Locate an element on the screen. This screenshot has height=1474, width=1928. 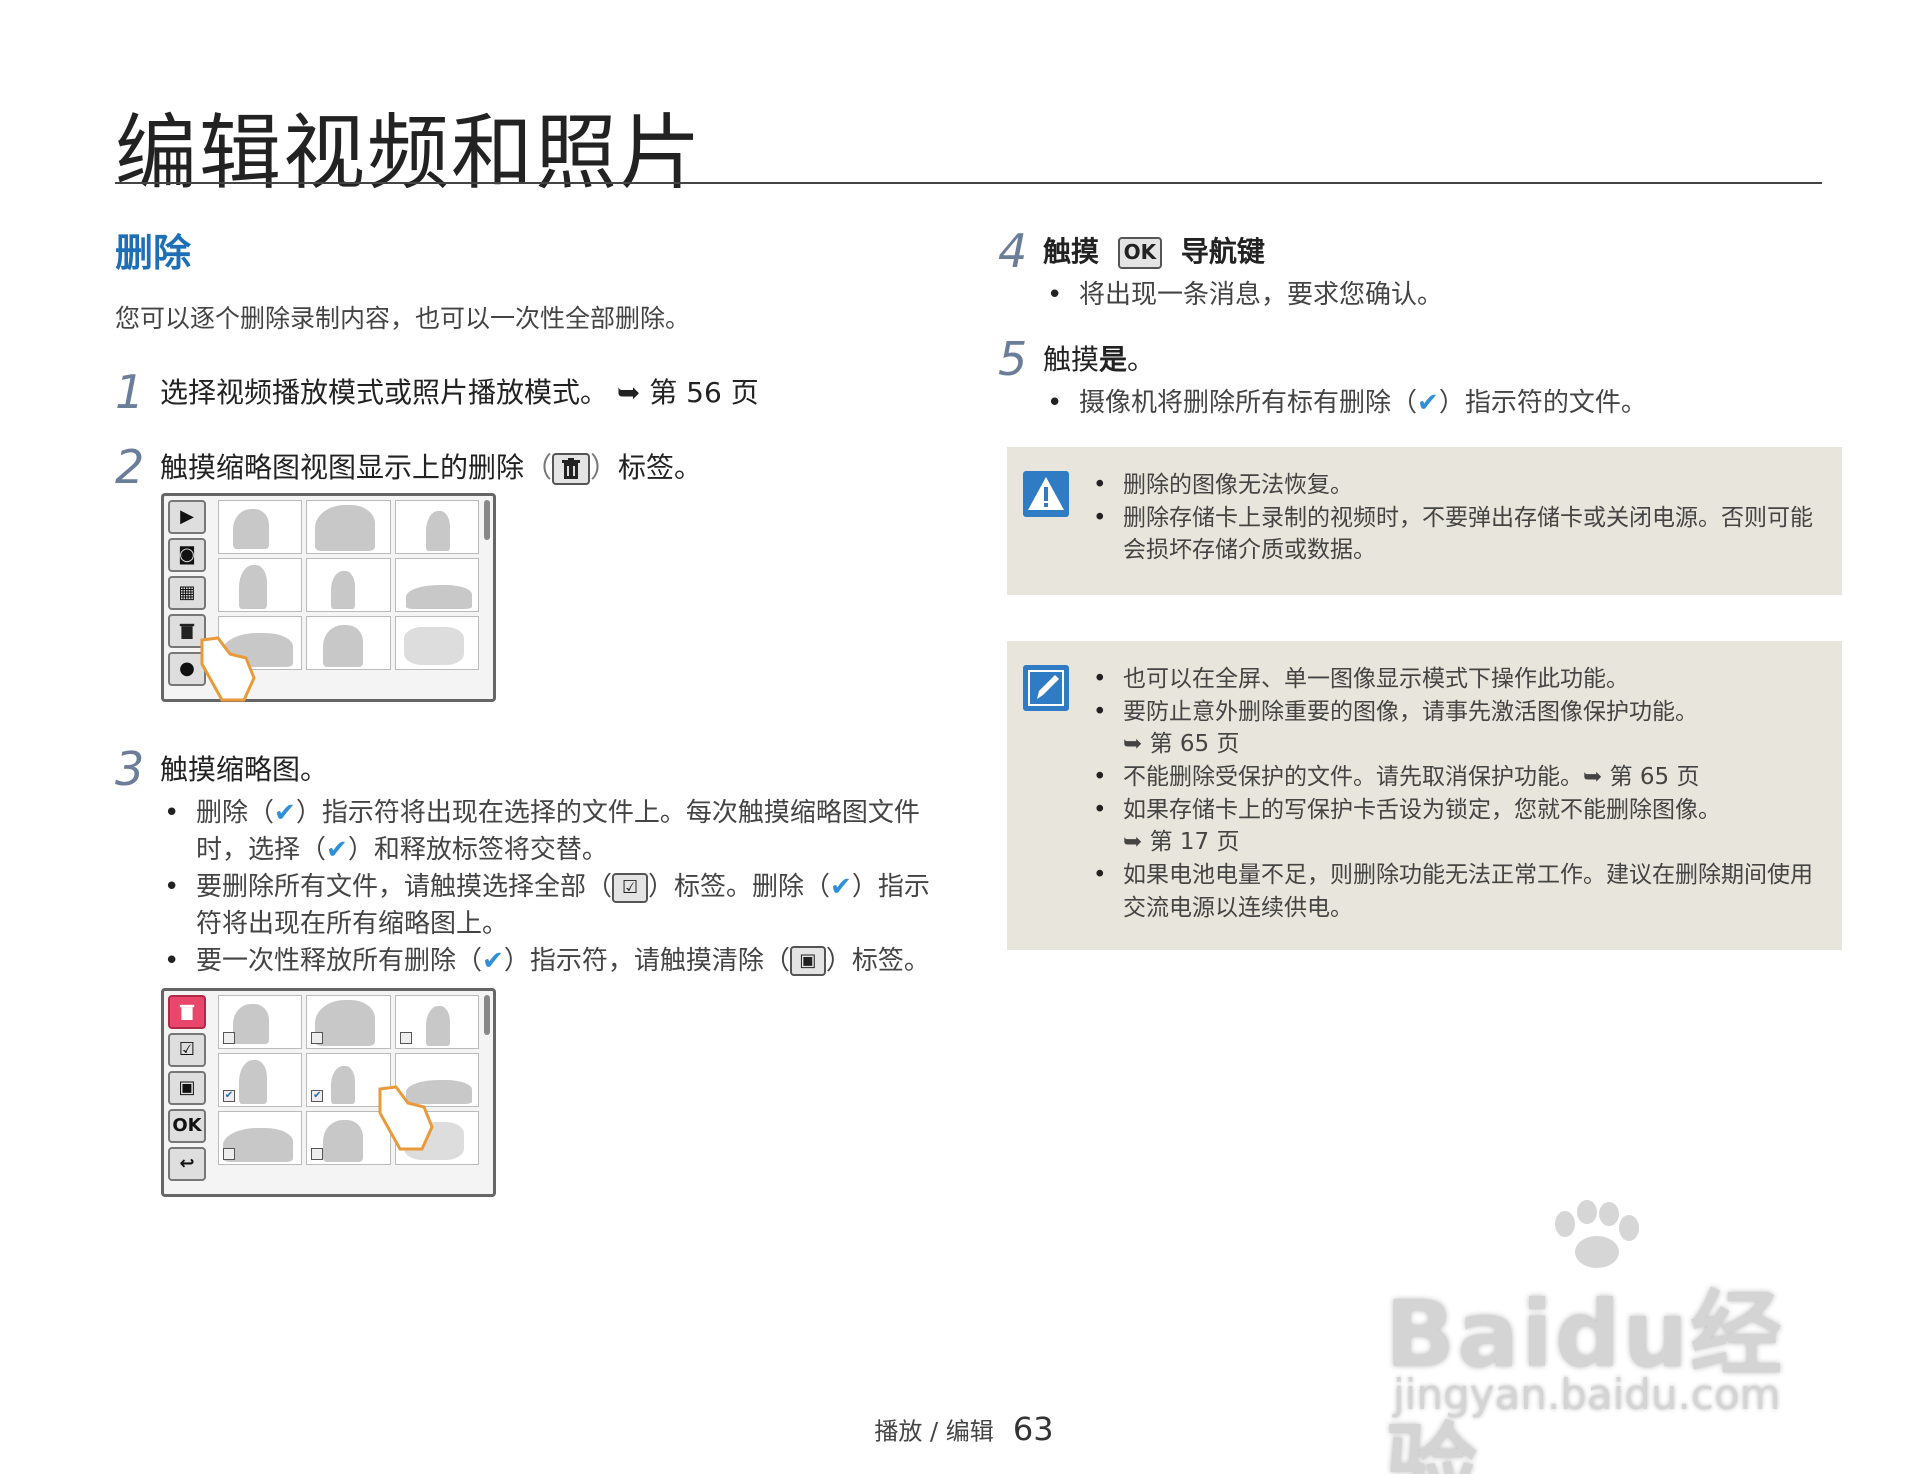
note-pencil-icon is located at coordinates (1046, 688).